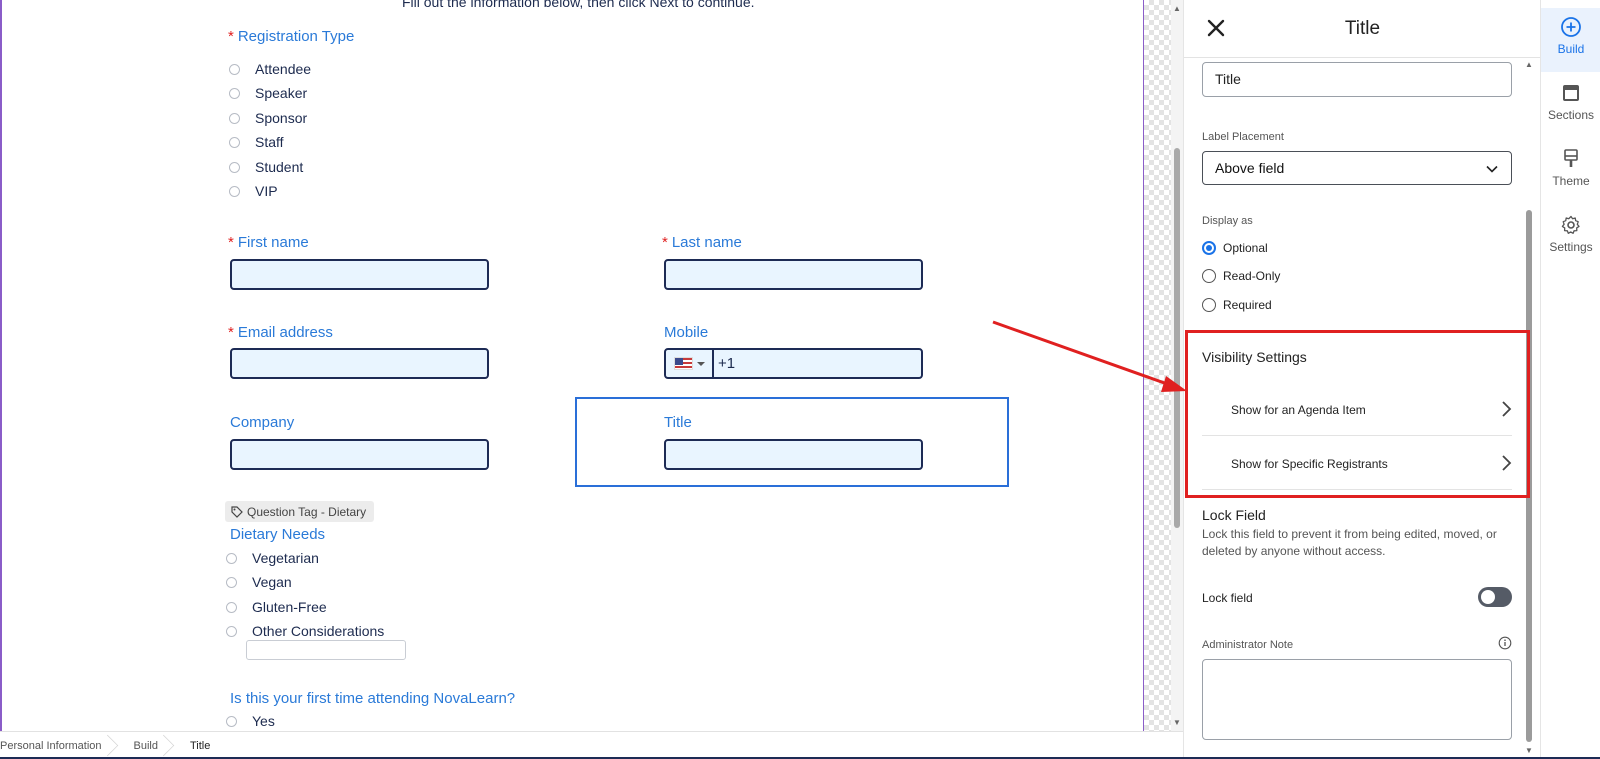  Describe the element at coordinates (1570, 40) in the screenshot. I see `rail-item-build: Build` at that location.